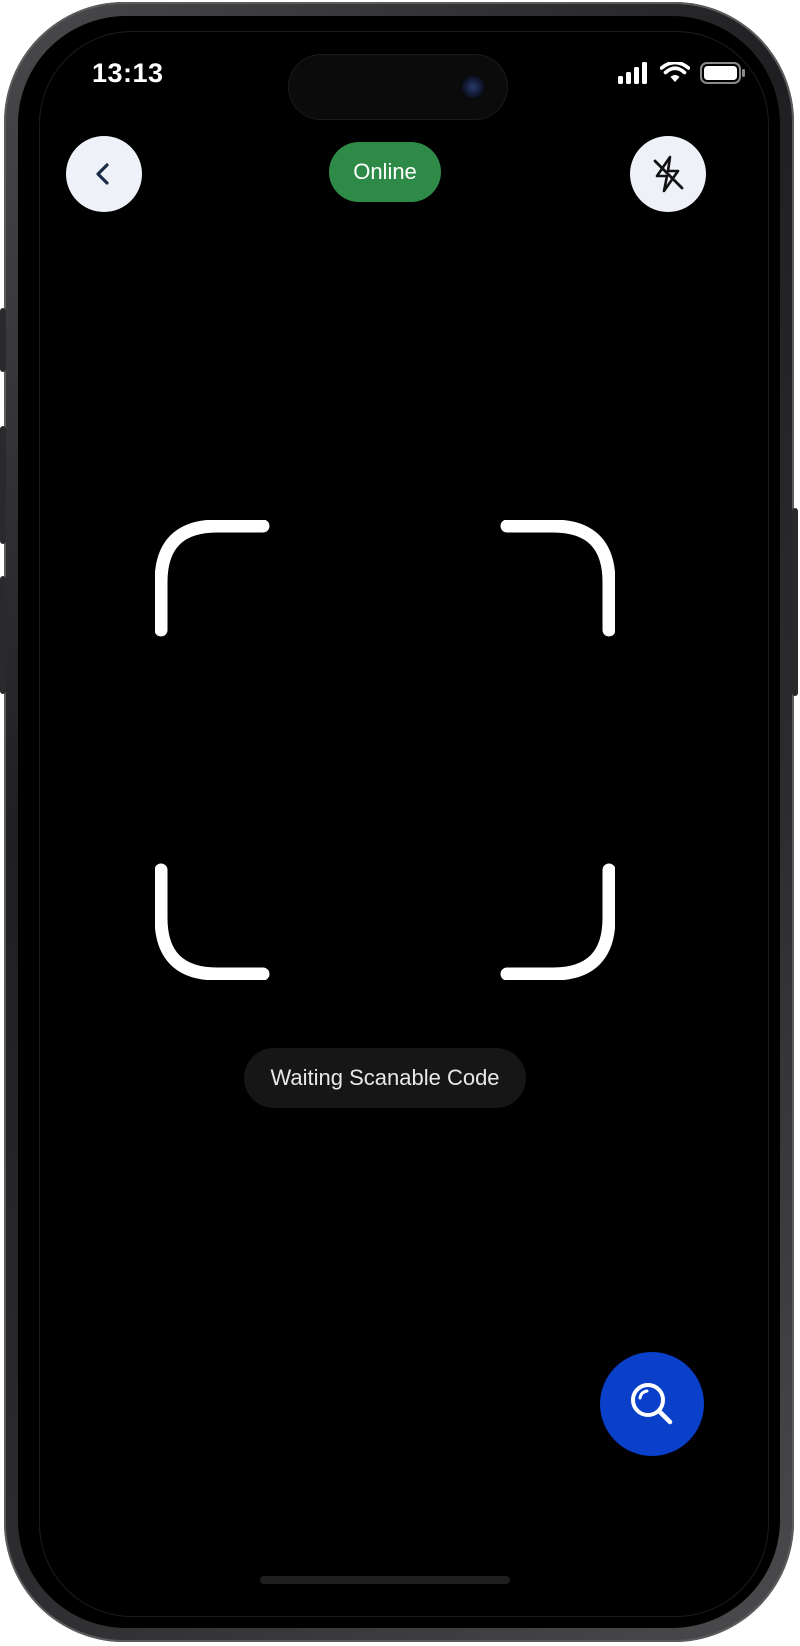 This screenshot has height=1646, width=800. I want to click on wifi-icon, so click(675, 72).